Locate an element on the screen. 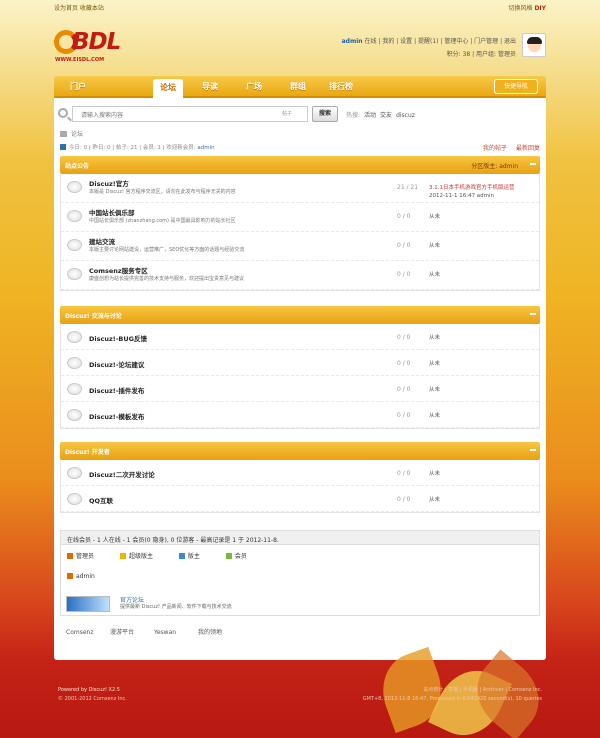 This screenshot has height=738, width=600. legend-mod: 版主 is located at coordinates (195, 556).